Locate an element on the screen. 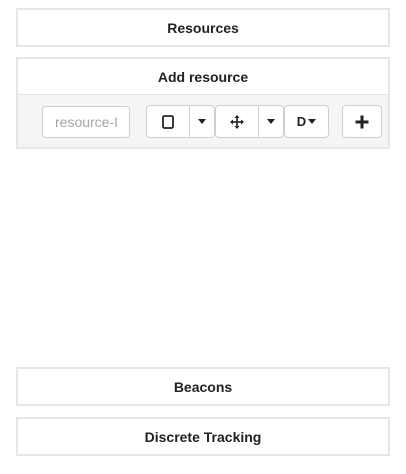 Image resolution: width=406 pixels, height=474 pixels. beacons-panel-header: Beacons is located at coordinates (203, 386).